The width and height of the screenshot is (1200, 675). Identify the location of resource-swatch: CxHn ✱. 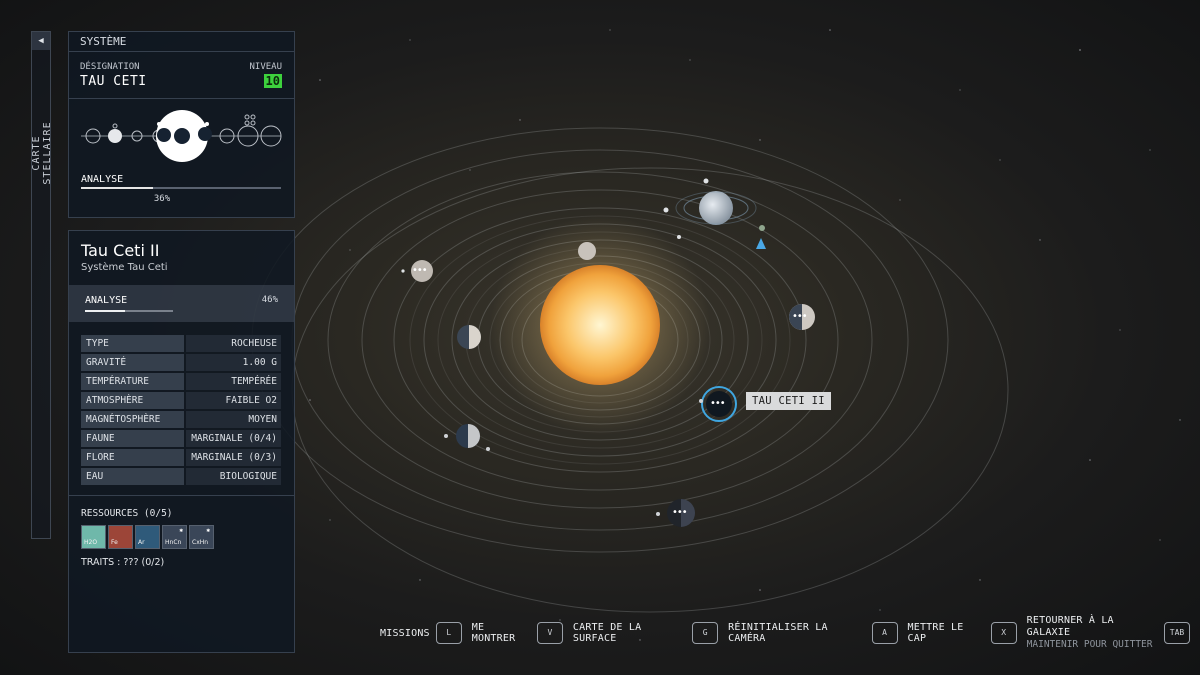
(201, 537).